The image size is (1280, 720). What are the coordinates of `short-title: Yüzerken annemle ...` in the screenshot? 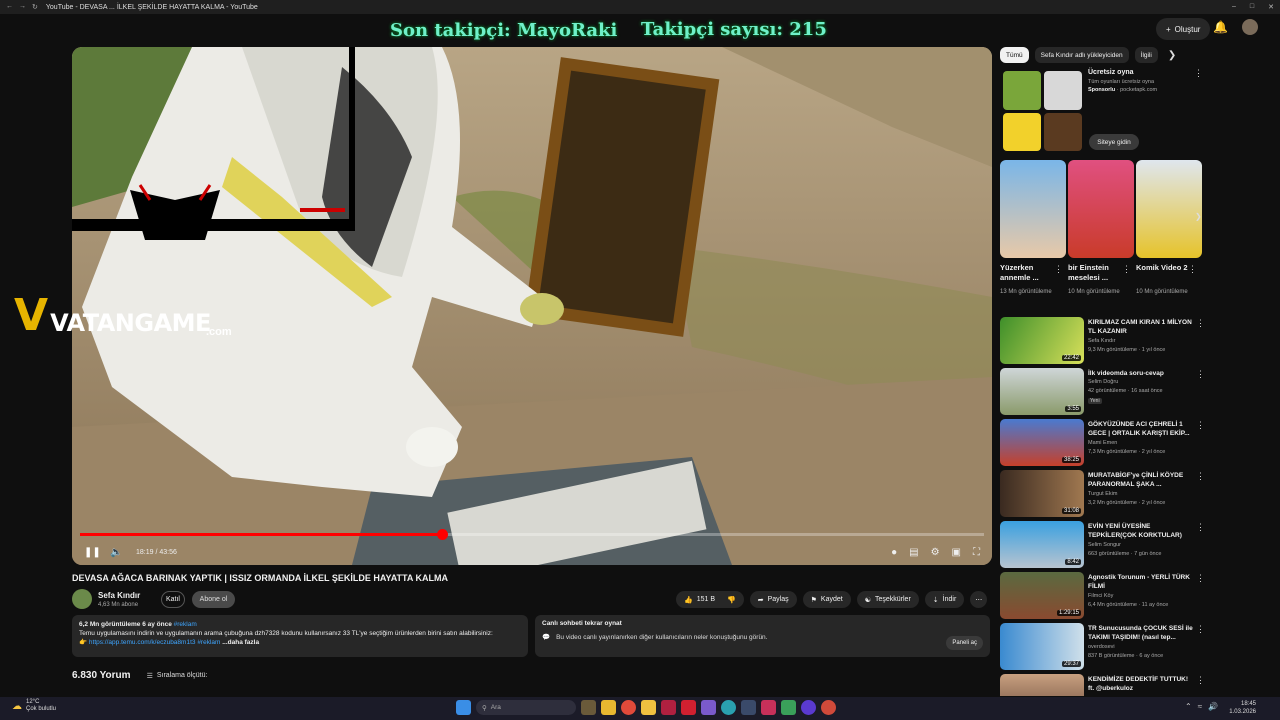 It's located at (1028, 273).